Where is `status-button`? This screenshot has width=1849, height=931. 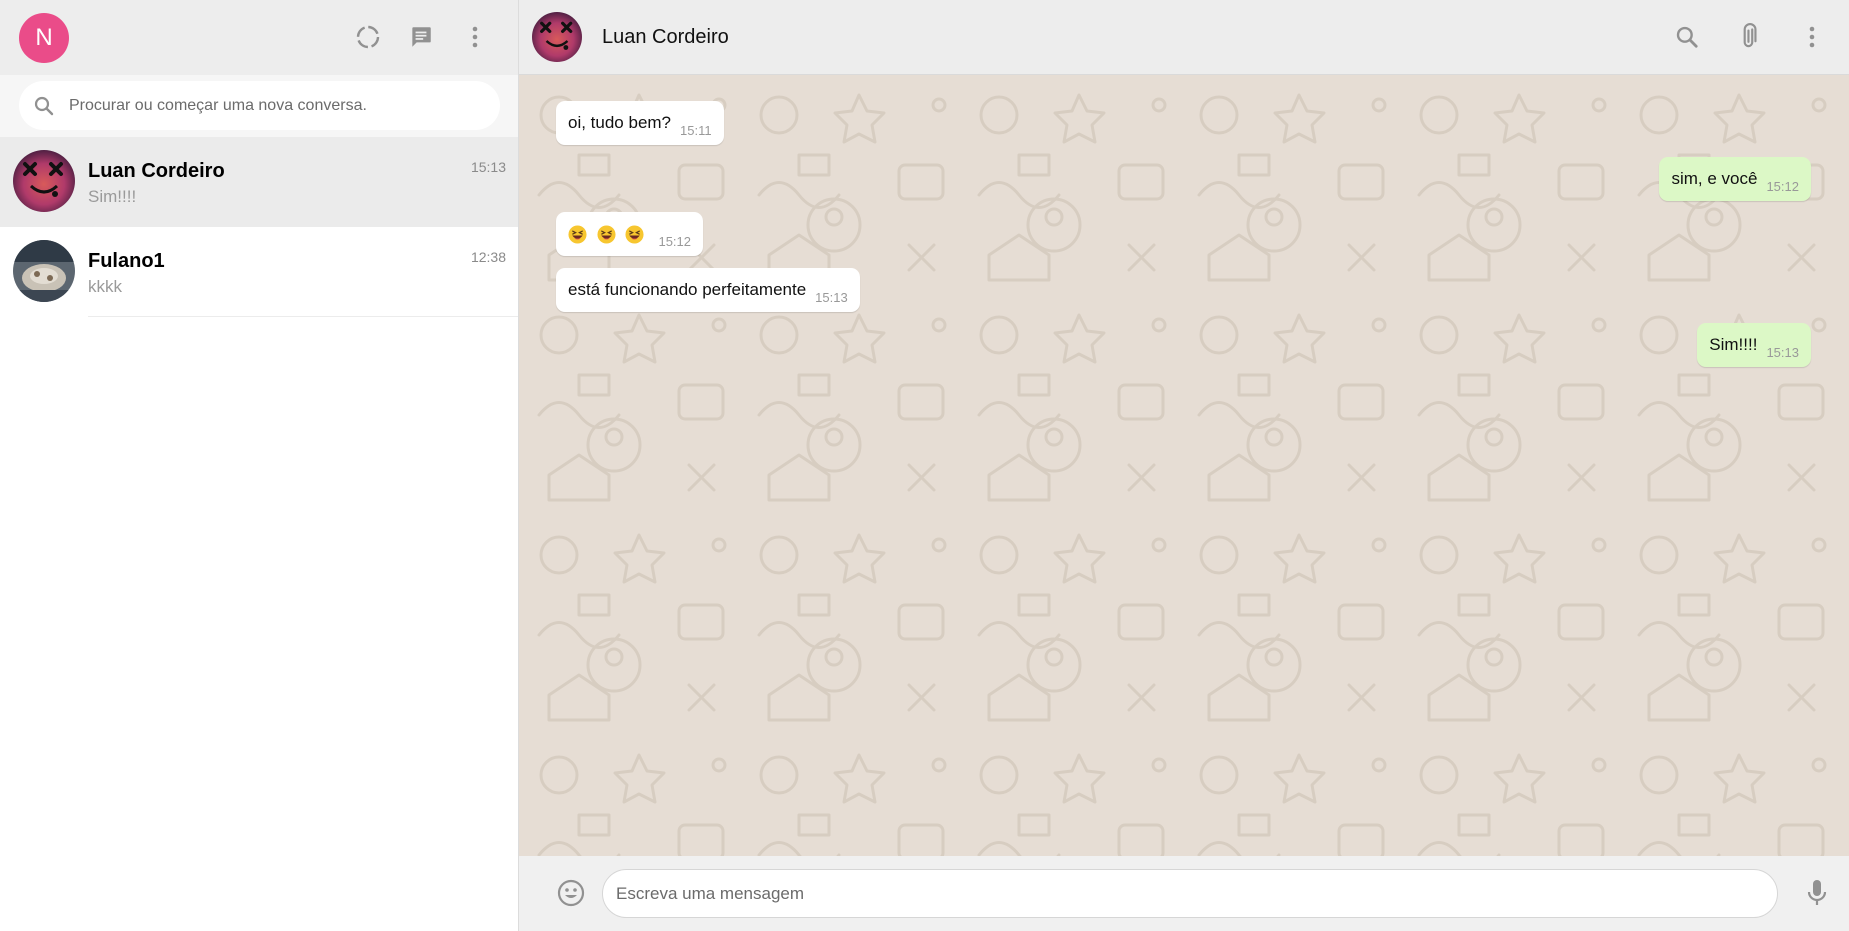 status-button is located at coordinates (368, 37).